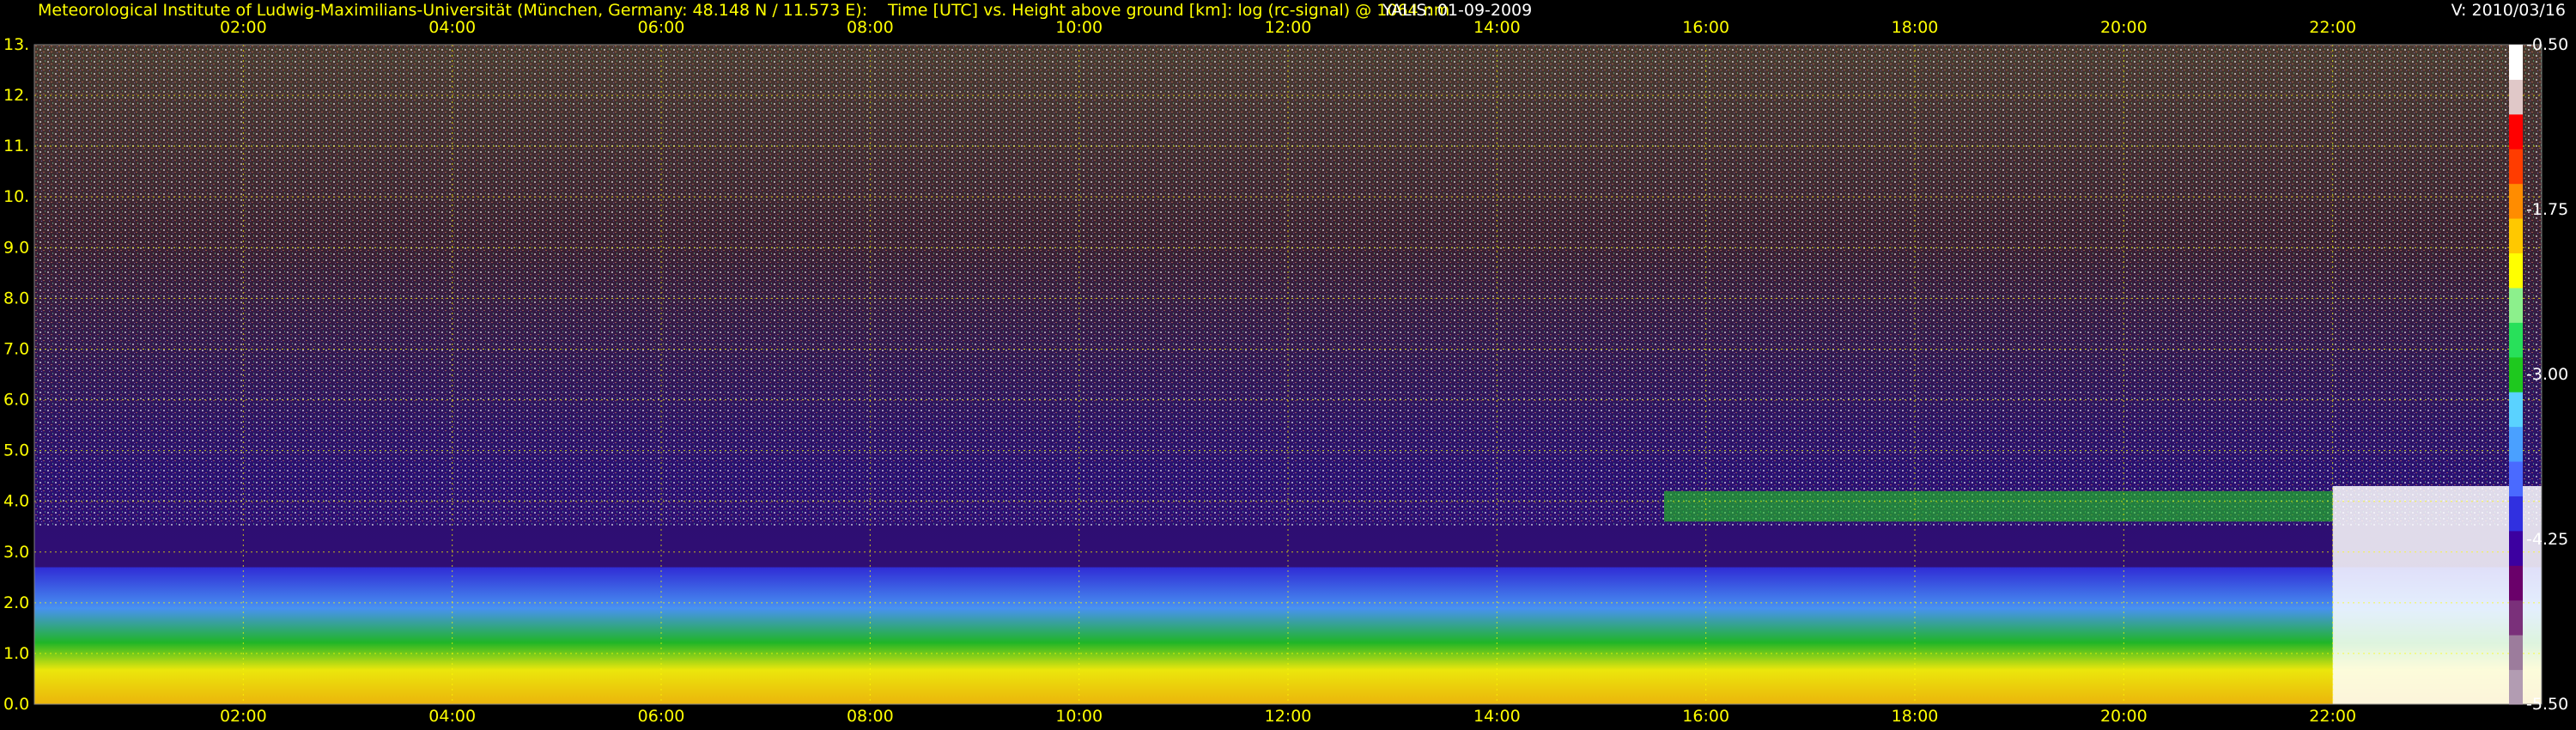  What do you see at coordinates (2124, 27) in the screenshot?
I see `x-tick-label-top: 20:00` at bounding box center [2124, 27].